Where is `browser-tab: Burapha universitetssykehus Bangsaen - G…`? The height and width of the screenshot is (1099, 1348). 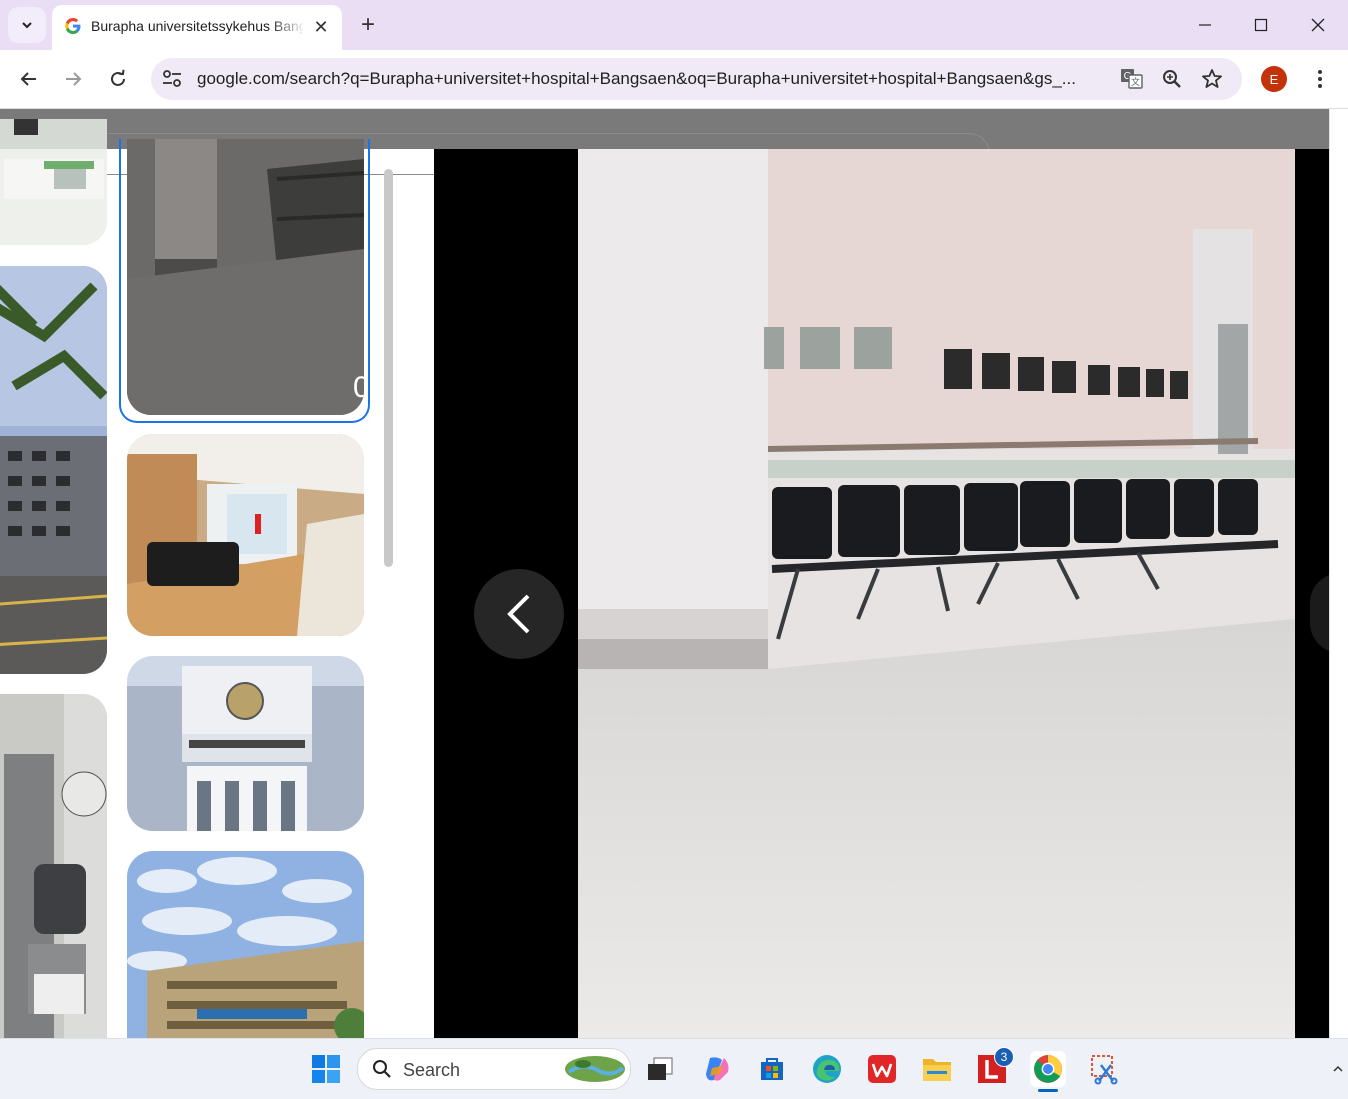
browser-tab: Burapha universitetssykehus Bangsaen - G… is located at coordinates (197, 27).